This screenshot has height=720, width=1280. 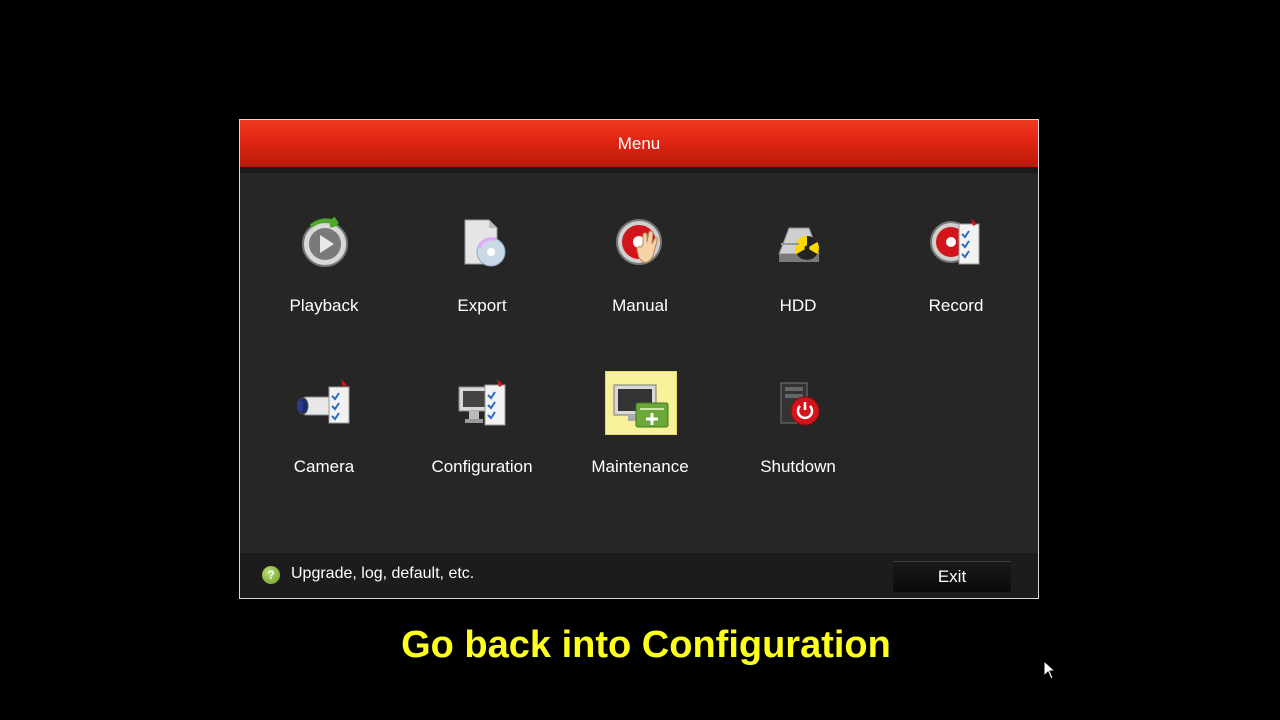 I want to click on playback-icon, so click(x=325, y=242).